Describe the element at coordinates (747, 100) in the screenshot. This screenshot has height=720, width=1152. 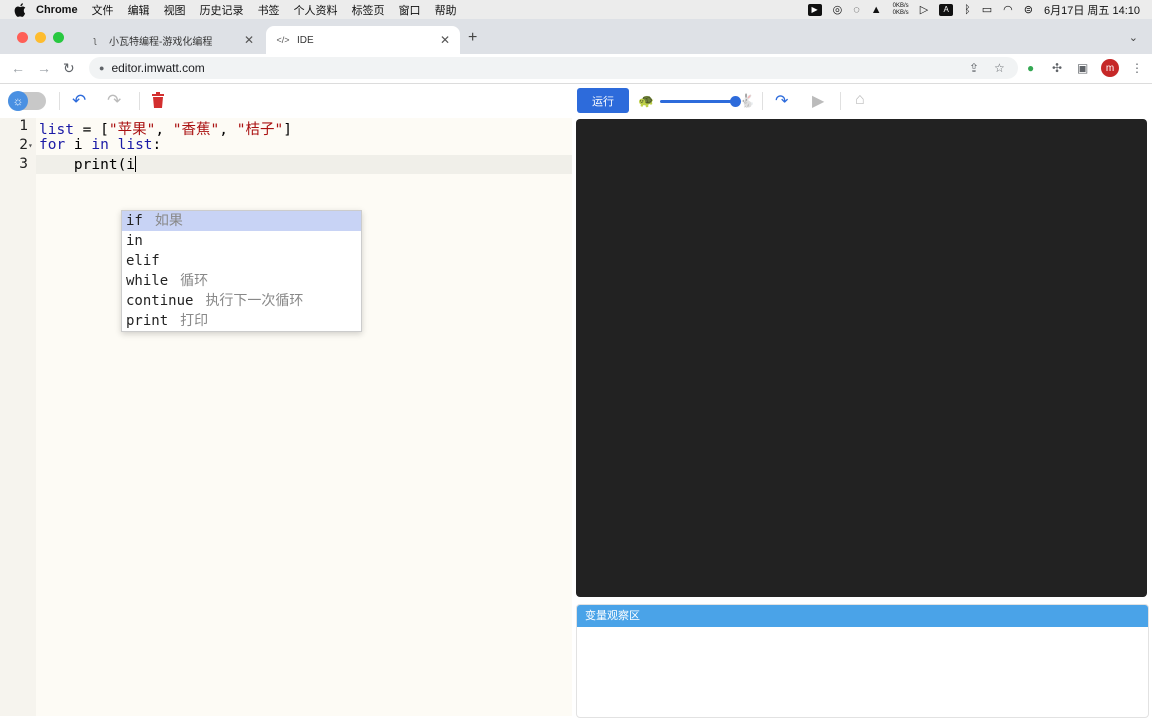
I see `rabbit-icon: 🐇` at that location.